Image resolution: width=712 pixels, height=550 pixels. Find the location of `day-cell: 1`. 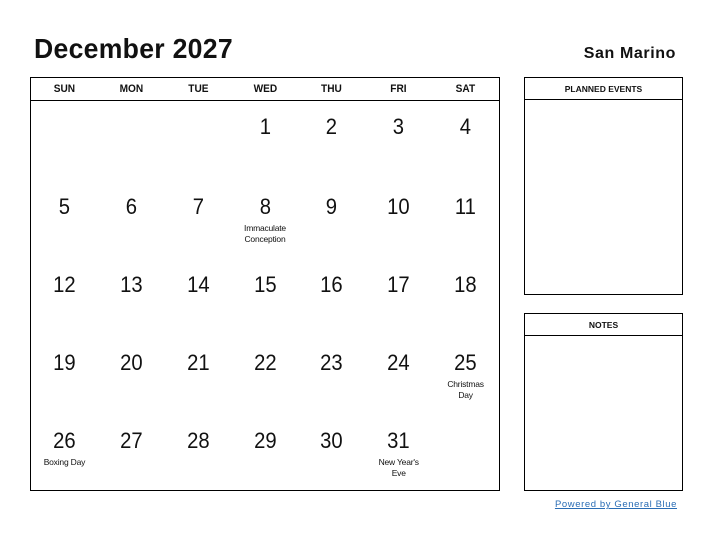

day-cell: 1 is located at coordinates (265, 141).